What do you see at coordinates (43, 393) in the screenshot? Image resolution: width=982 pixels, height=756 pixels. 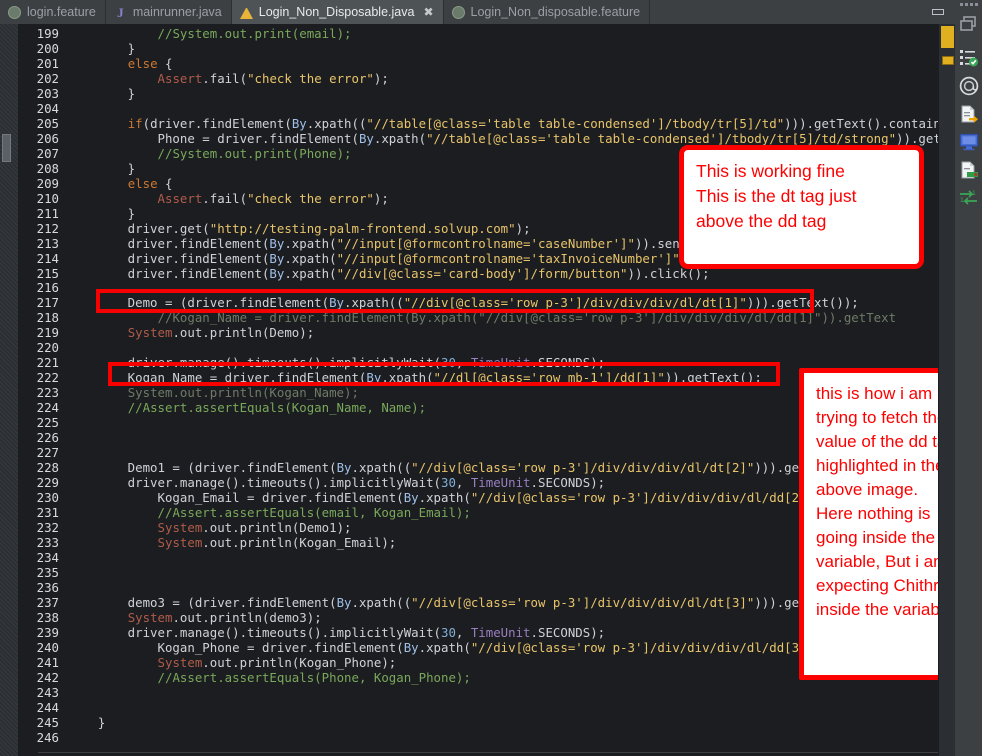 I see `line-number: 223` at bounding box center [43, 393].